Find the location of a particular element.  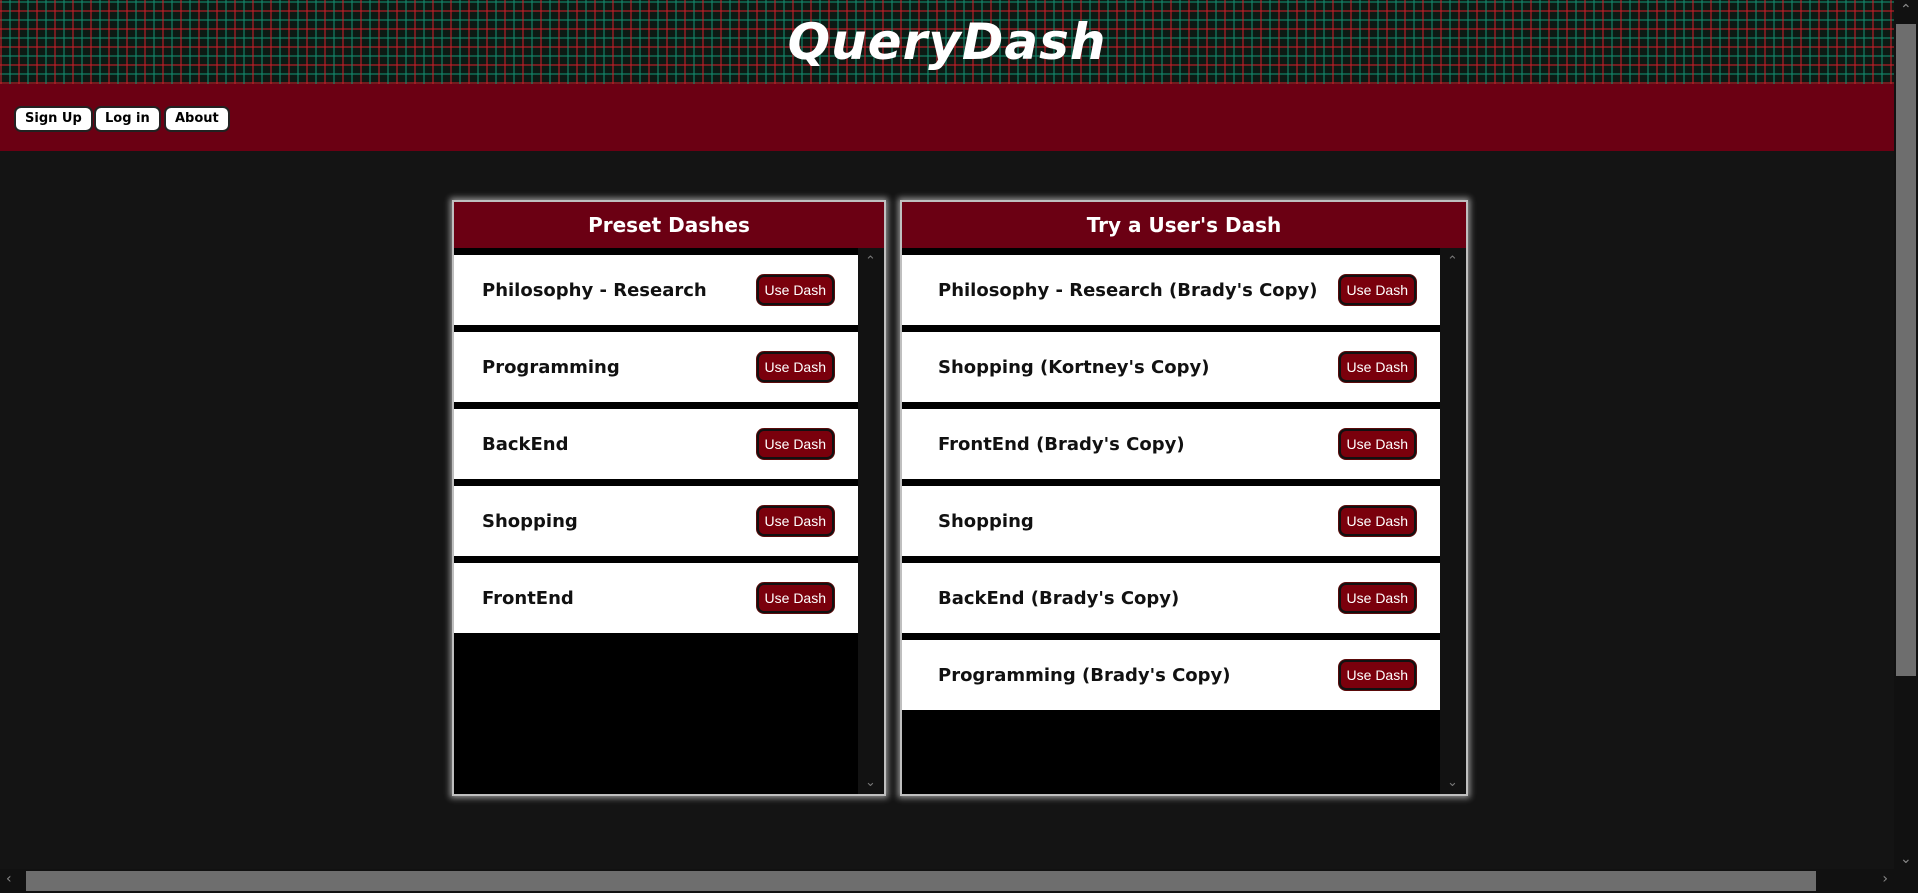

preset-dashes-title: Preset Dashes is located at coordinates (669, 225).